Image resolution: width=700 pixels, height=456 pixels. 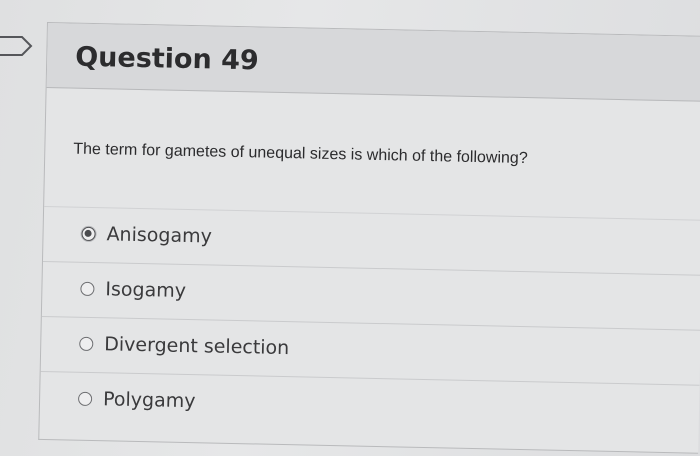 What do you see at coordinates (167, 59) in the screenshot?
I see `question-title: Question 49` at bounding box center [167, 59].